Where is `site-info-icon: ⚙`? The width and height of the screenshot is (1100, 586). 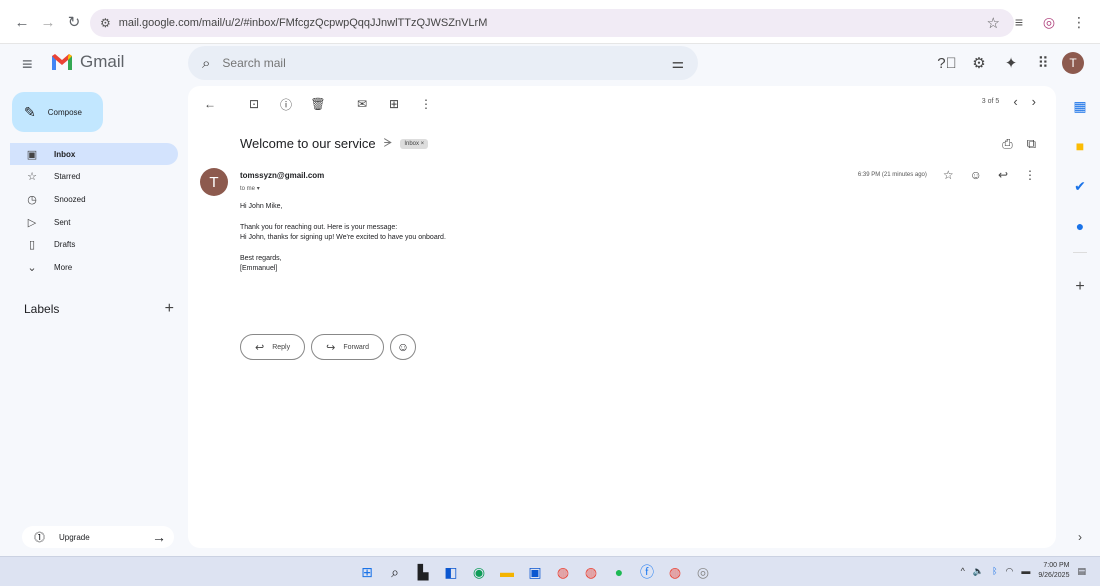
site-info-icon: ⚙ is located at coordinates (105, 23).